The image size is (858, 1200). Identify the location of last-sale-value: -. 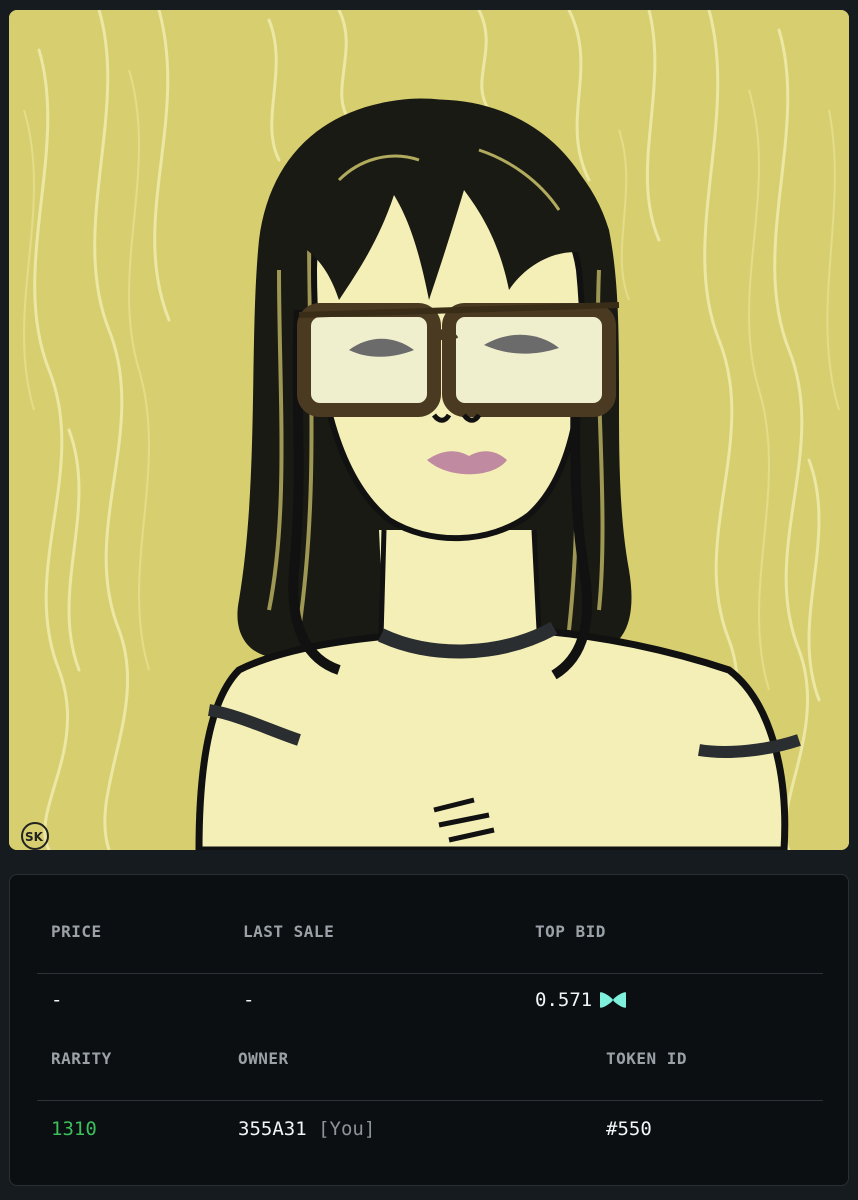
(249, 1000).